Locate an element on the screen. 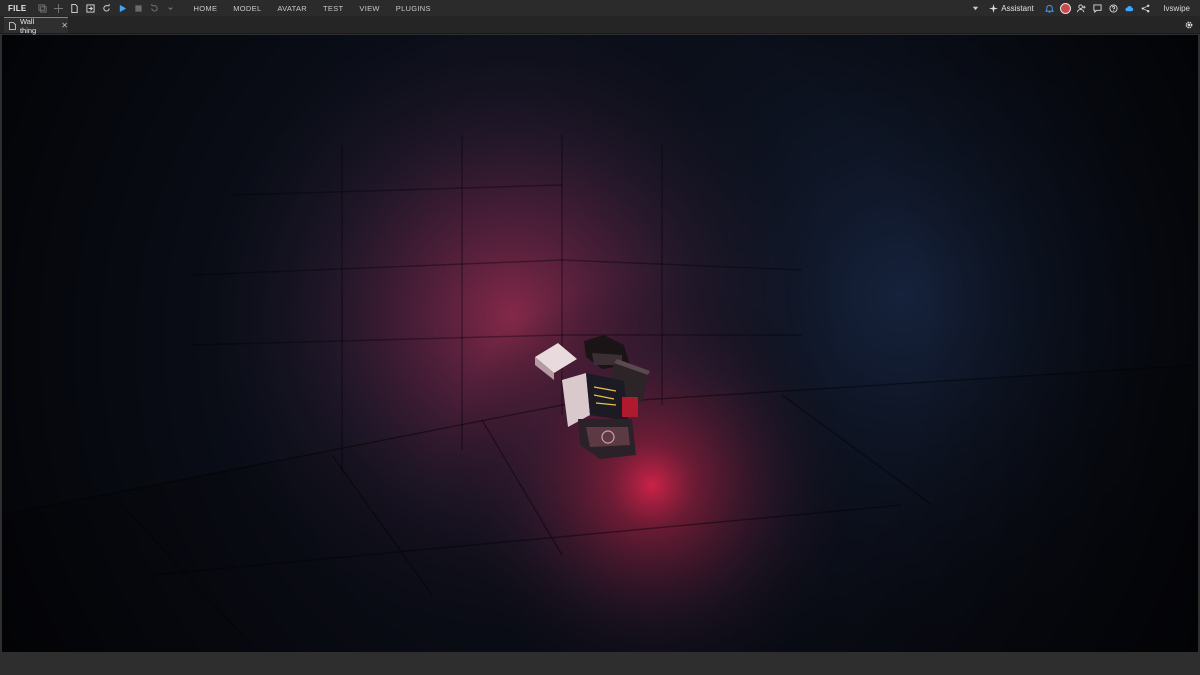 This screenshot has width=1200, height=675. chevron-down-icon is located at coordinates (975, 8).